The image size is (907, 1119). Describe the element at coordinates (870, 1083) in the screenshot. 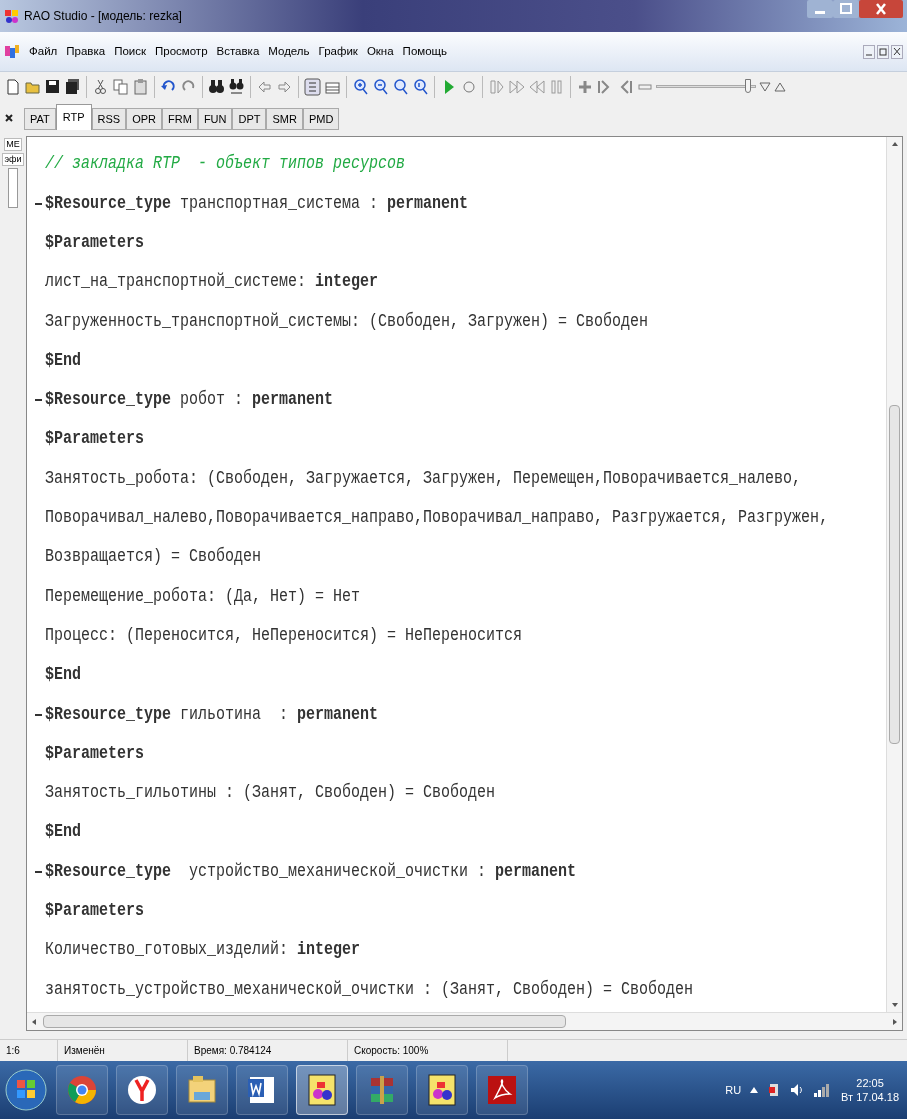

I see `clock-time: 22:05` at that location.